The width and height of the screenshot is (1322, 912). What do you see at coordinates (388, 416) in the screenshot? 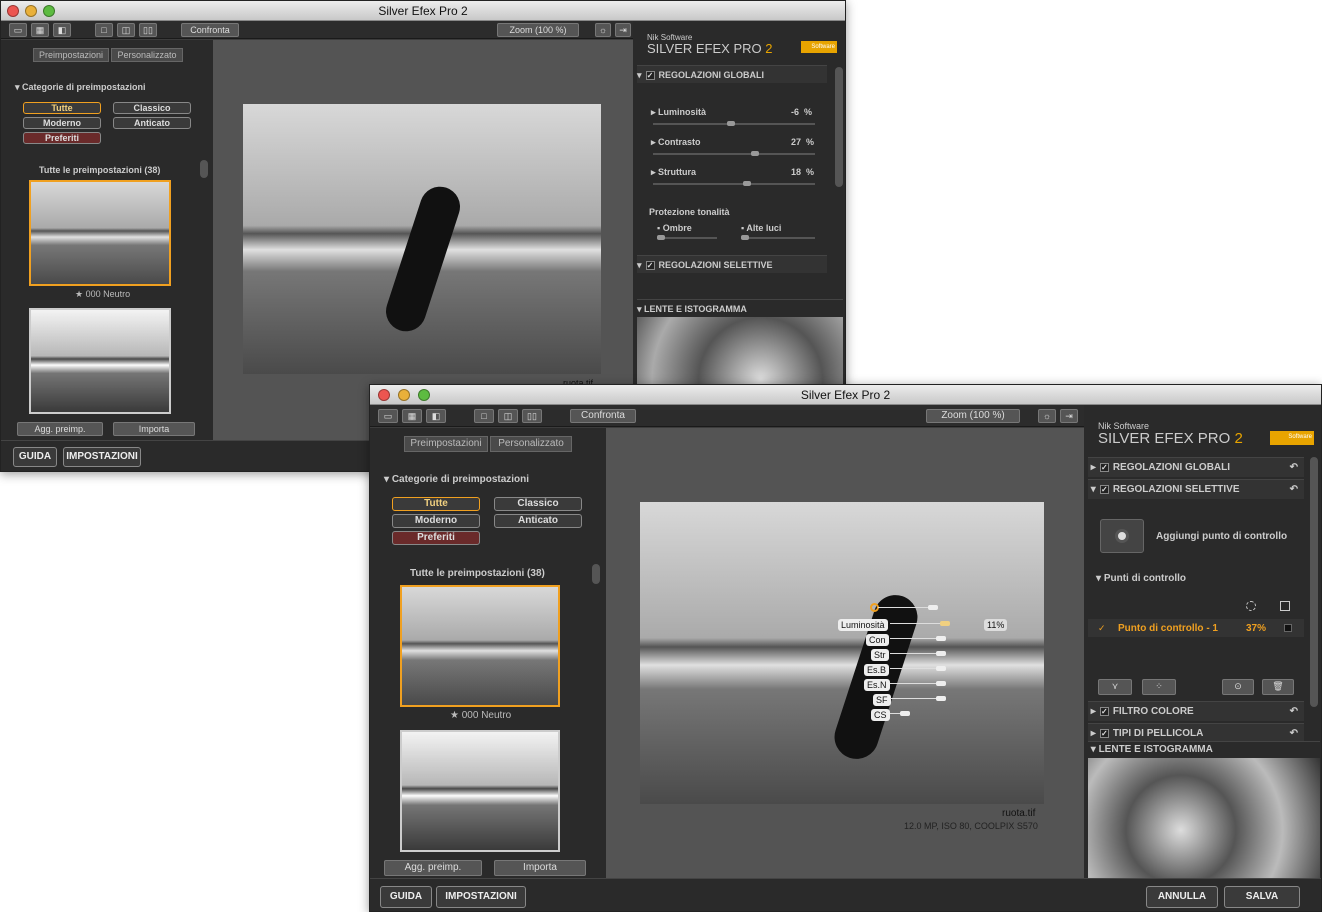
I see `view-single-icon-2: ▭` at bounding box center [388, 416].